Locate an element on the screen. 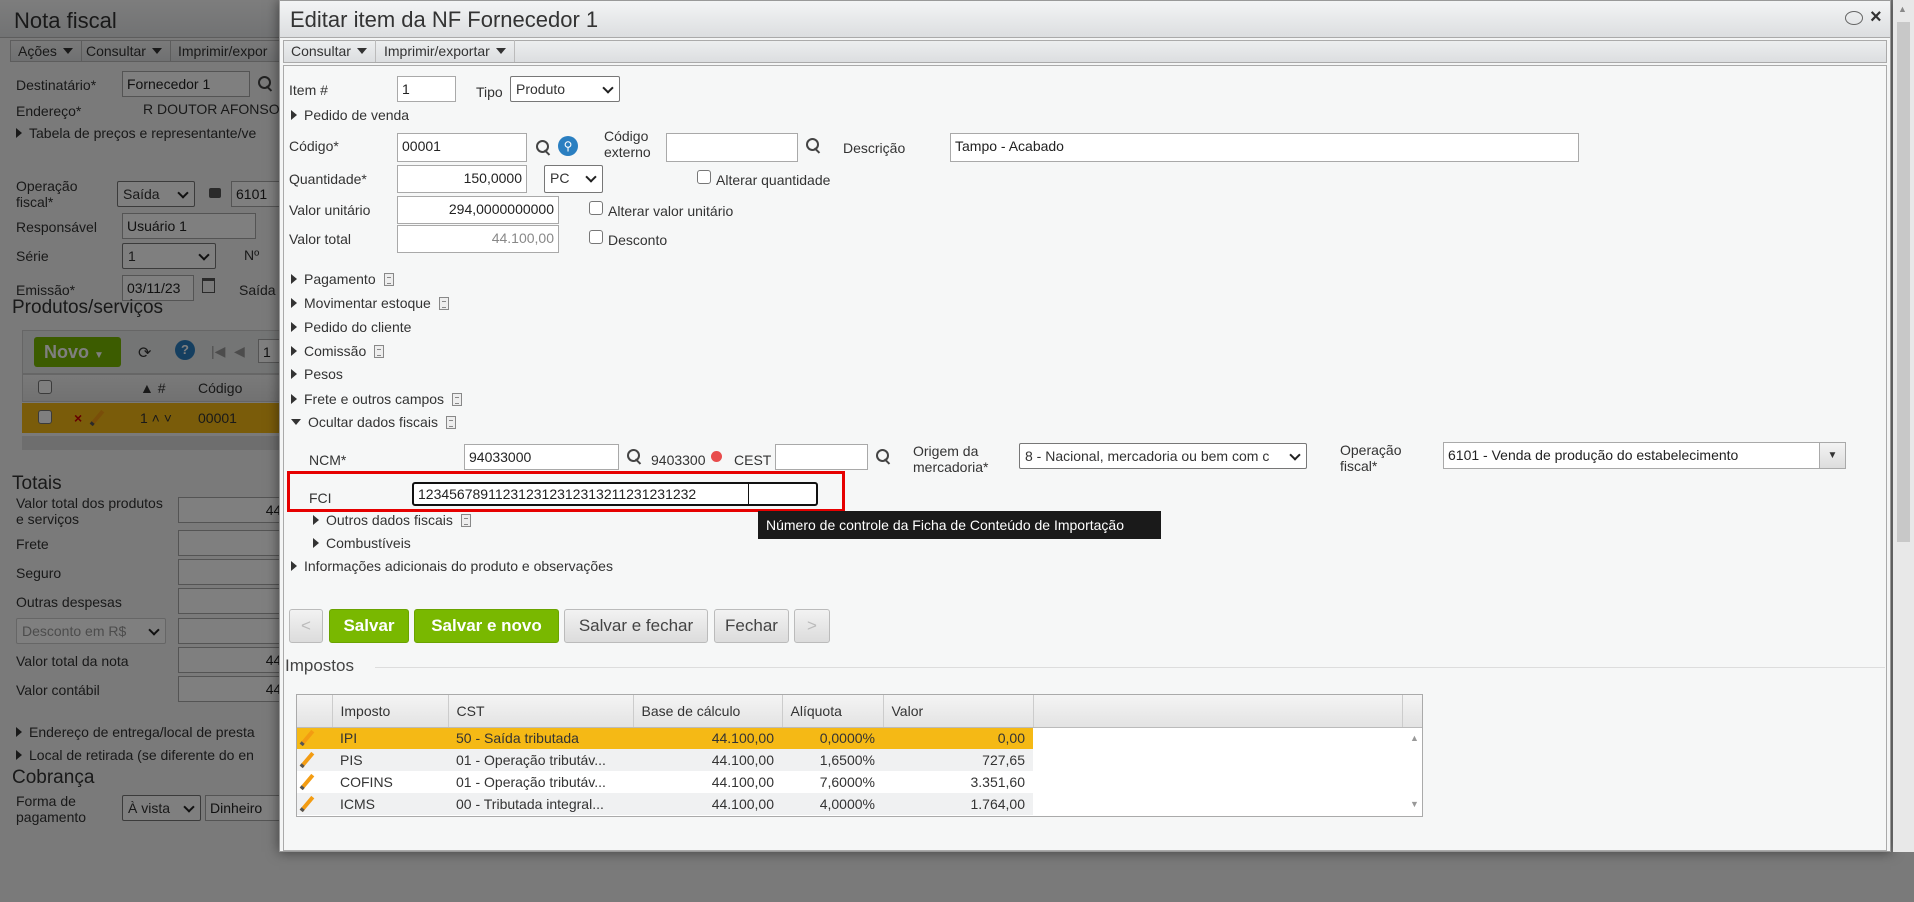 This screenshot has width=1914, height=902. cell-cst: 50 - Saída tributada is located at coordinates (540, 738).